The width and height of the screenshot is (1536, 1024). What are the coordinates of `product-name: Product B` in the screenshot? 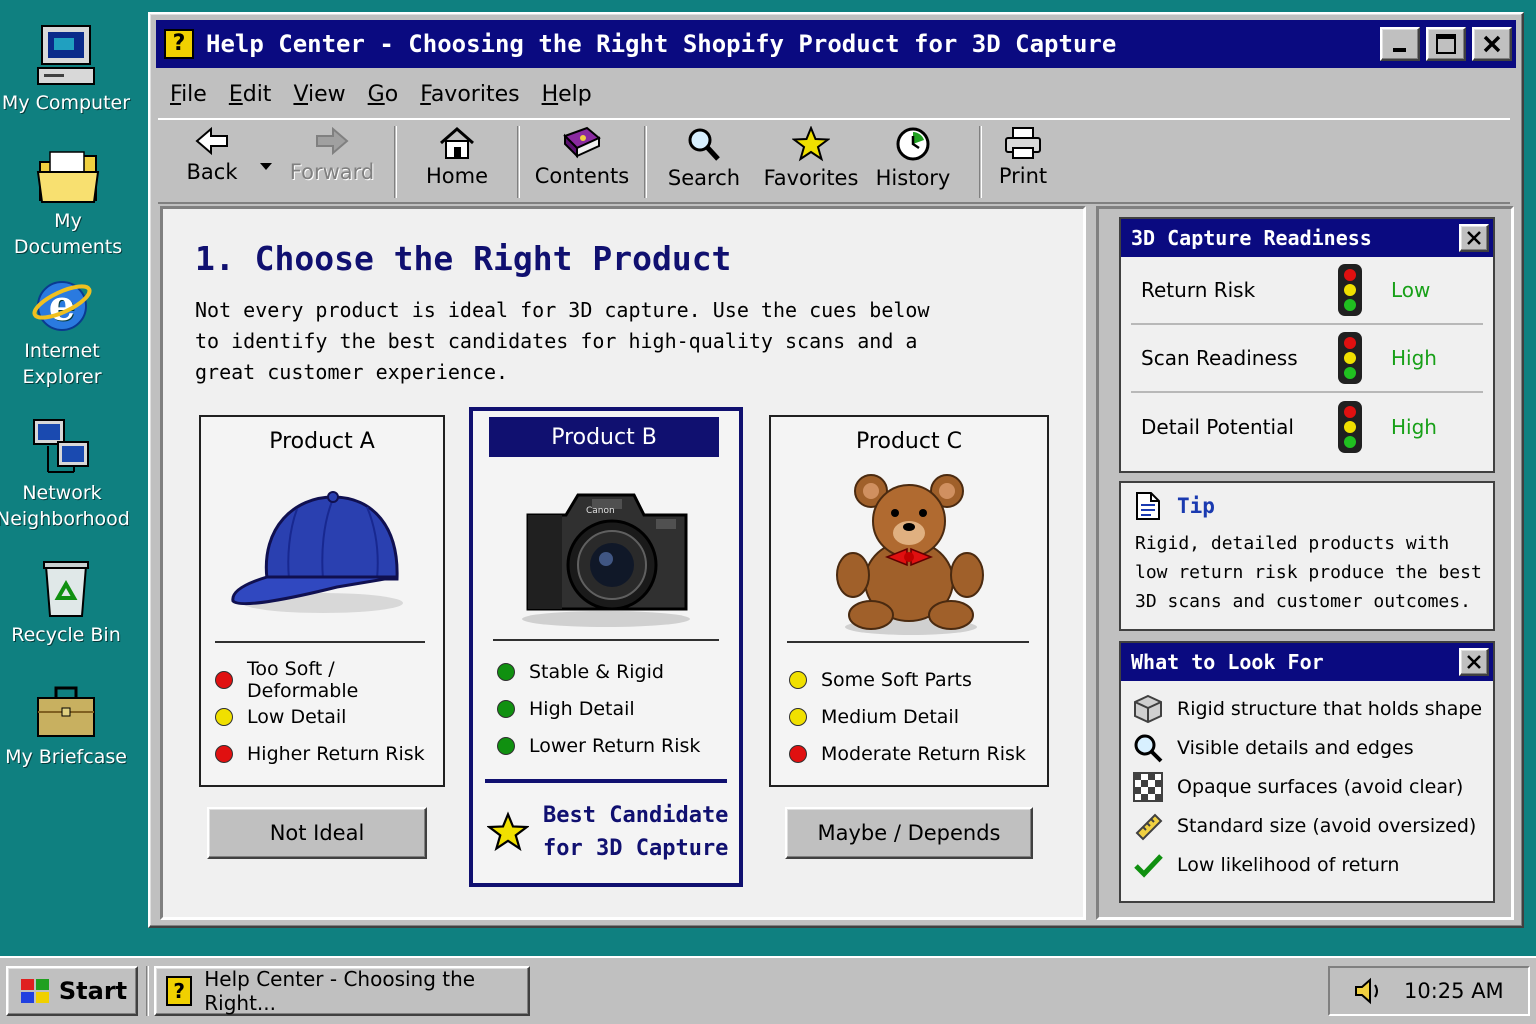 It's located at (604, 437).